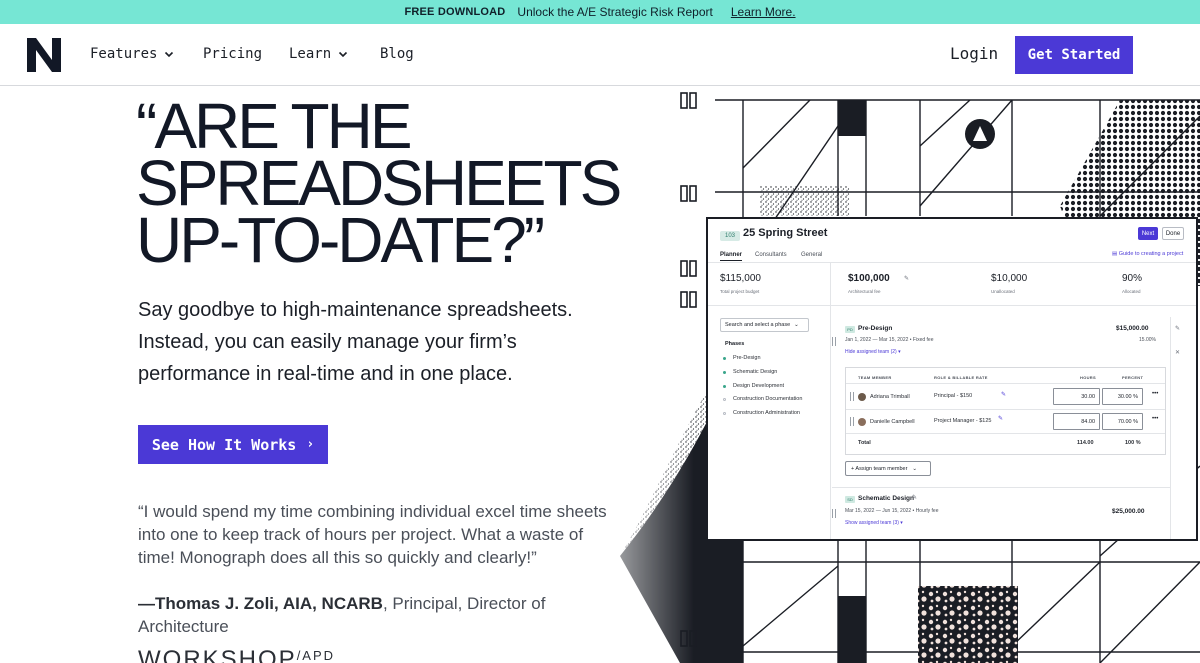 Image resolution: width=1200 pixels, height=663 pixels. What do you see at coordinates (1085, 443) in the screenshot?
I see `total-hours: 114.00` at bounding box center [1085, 443].